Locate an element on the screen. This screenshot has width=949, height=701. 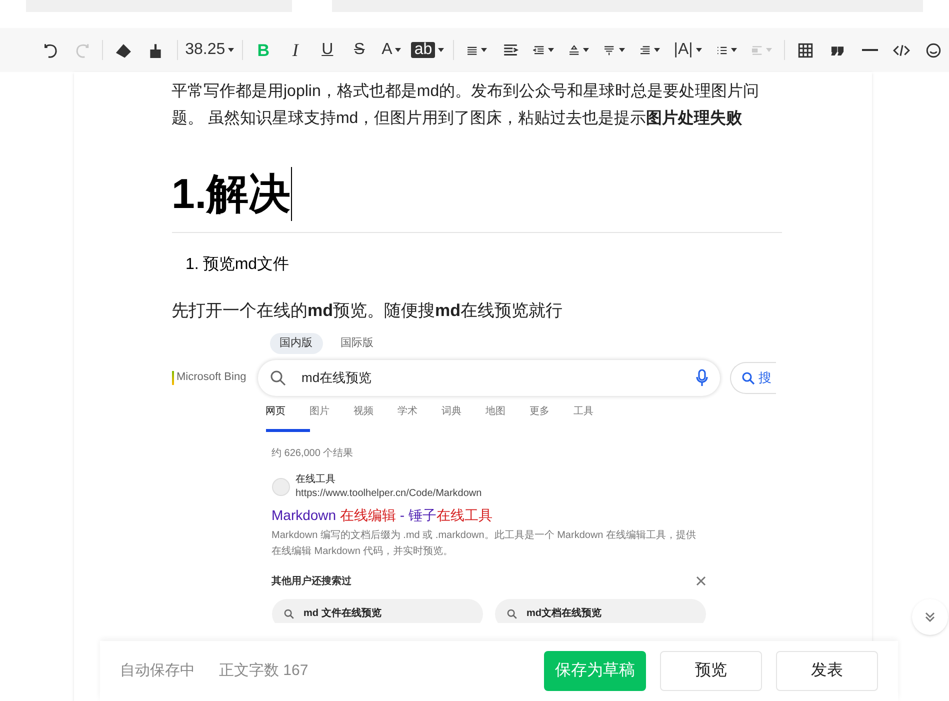
search-tab: 网页 is located at coordinates (288, 417).